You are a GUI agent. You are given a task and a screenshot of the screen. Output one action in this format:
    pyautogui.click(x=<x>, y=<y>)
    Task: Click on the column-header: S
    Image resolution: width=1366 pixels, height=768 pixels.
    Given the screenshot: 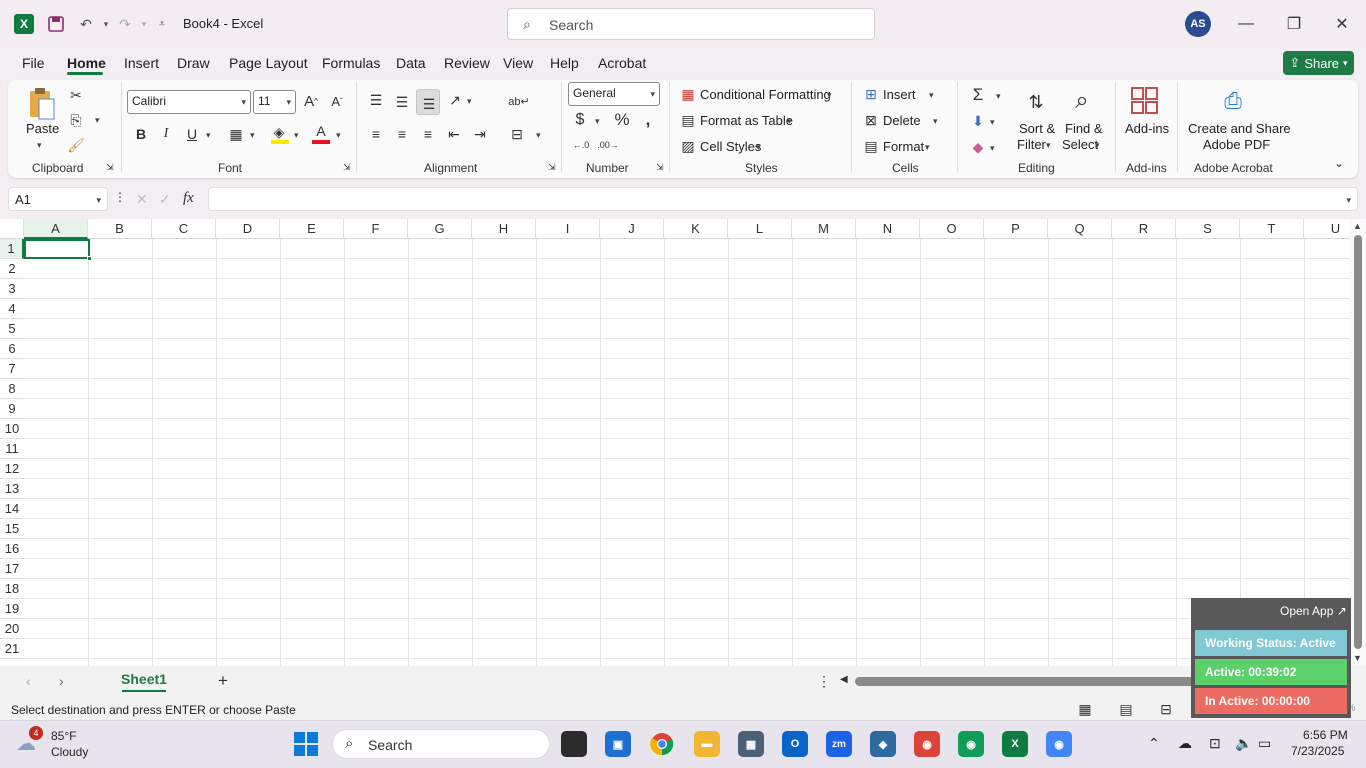 What is the action you would take?
    pyautogui.click(x=1208, y=229)
    